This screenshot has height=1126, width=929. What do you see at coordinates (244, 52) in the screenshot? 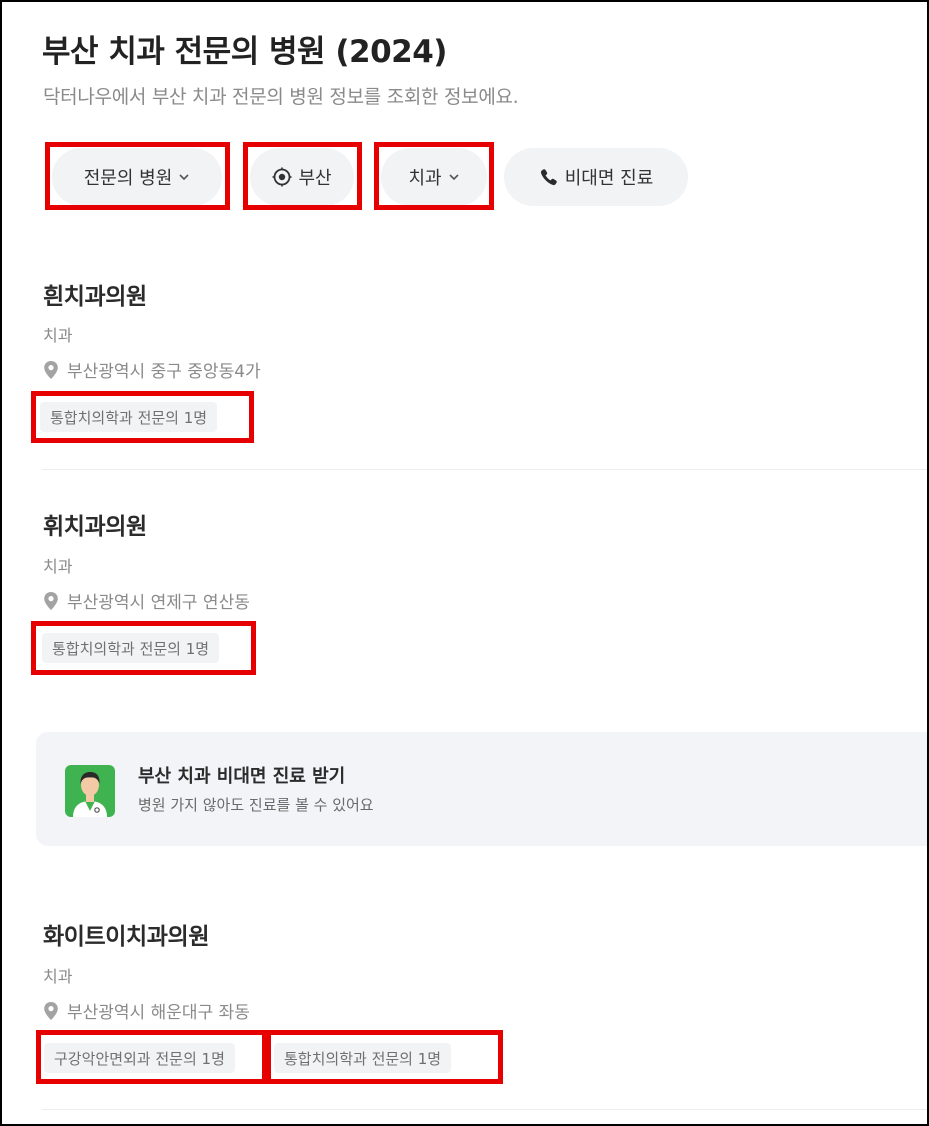
I see `page-title: 부산 치과 전문의 병원 (2024)` at bounding box center [244, 52].